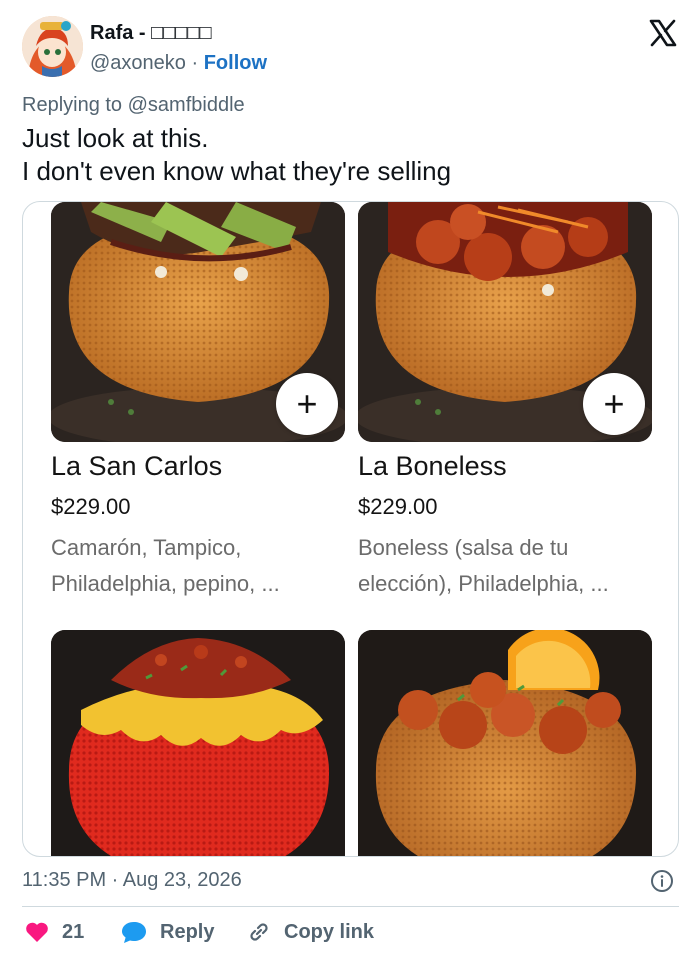  What do you see at coordinates (132, 880) in the screenshot?
I see `tweet-timestamp: 11:35 PM · Aug 23, 2026` at bounding box center [132, 880].